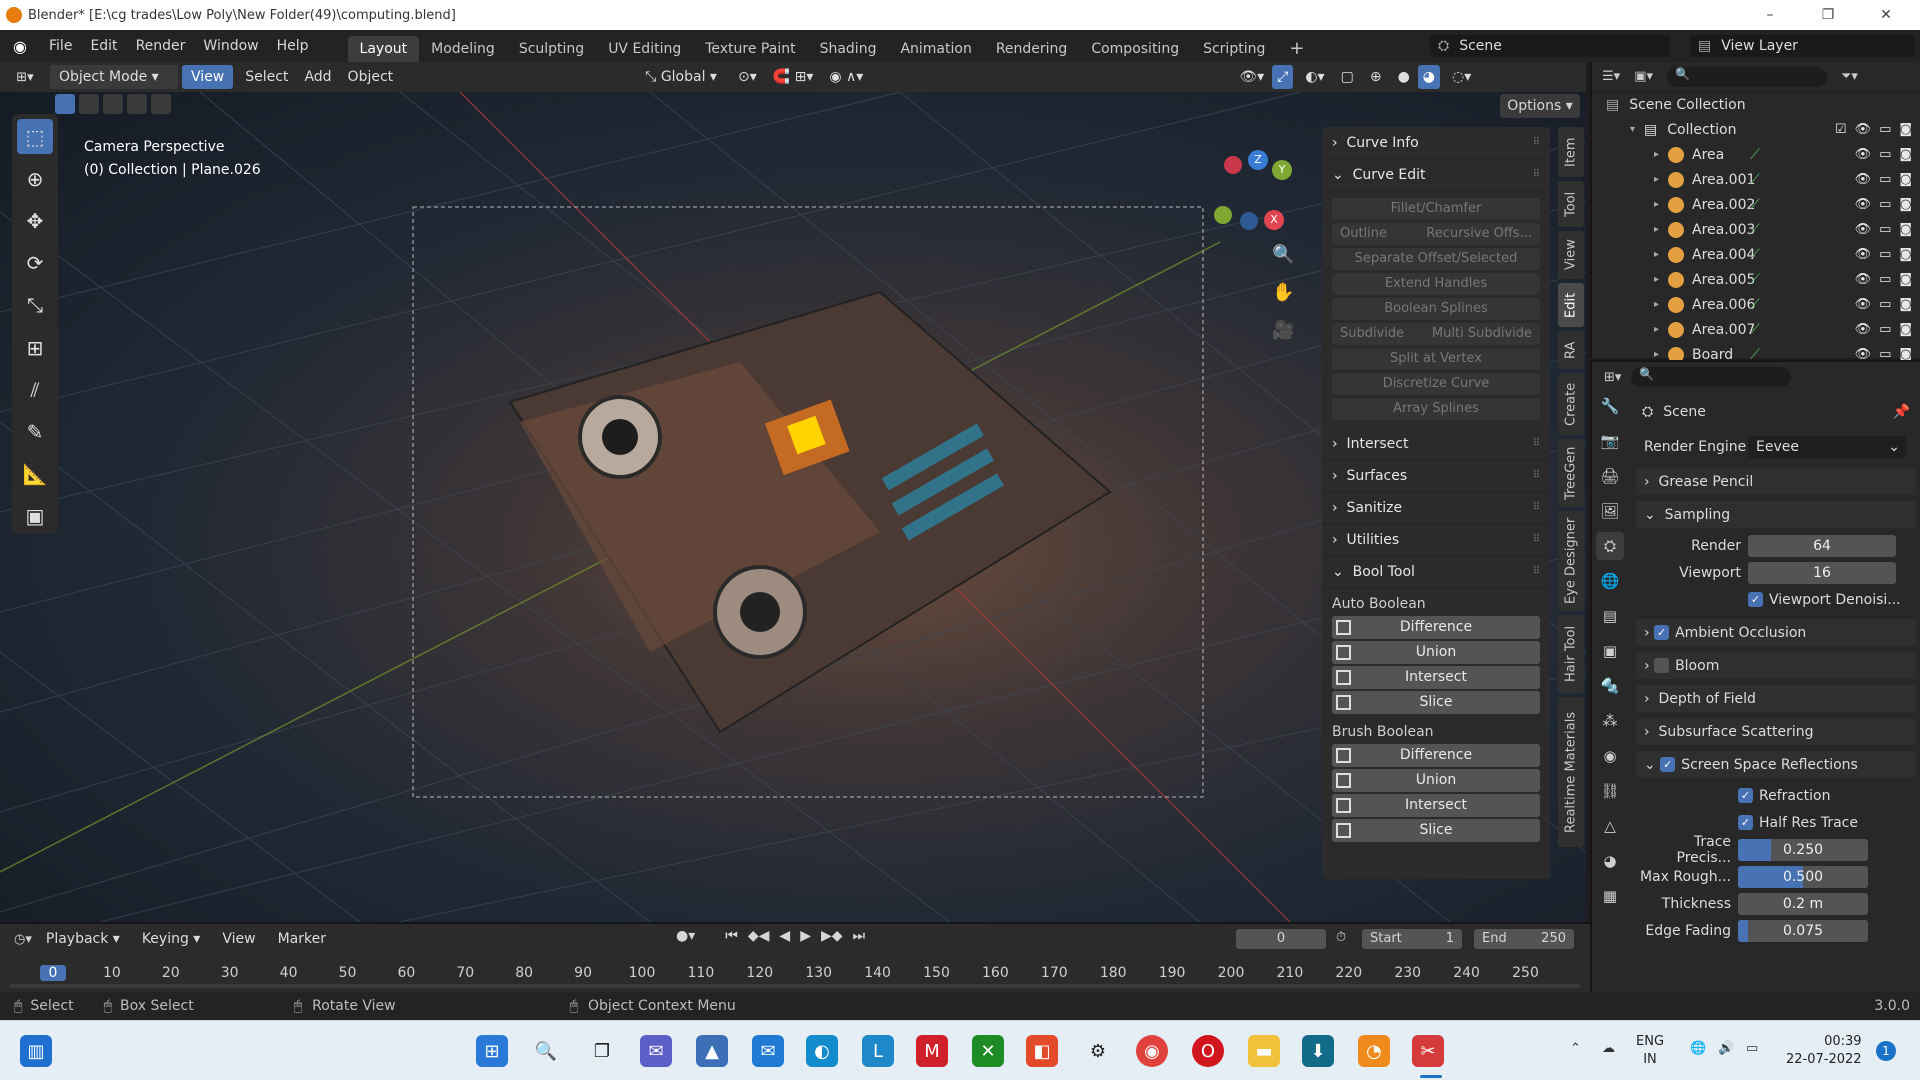  I want to click on menu-edit: Edit, so click(103, 46).